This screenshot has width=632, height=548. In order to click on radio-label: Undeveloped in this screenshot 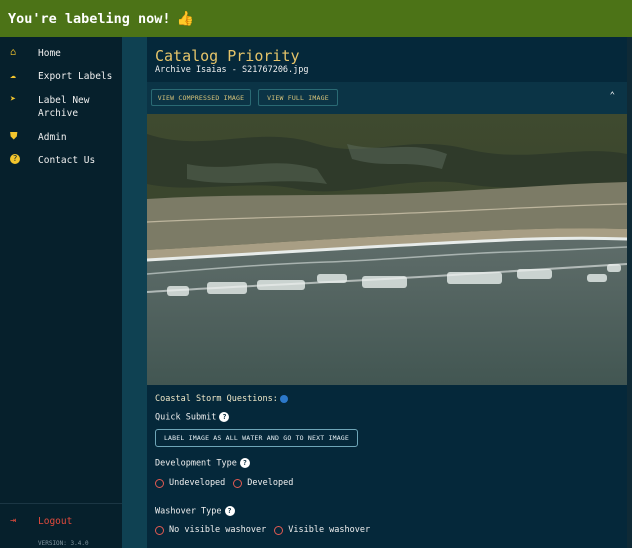, I will do `click(197, 483)`.